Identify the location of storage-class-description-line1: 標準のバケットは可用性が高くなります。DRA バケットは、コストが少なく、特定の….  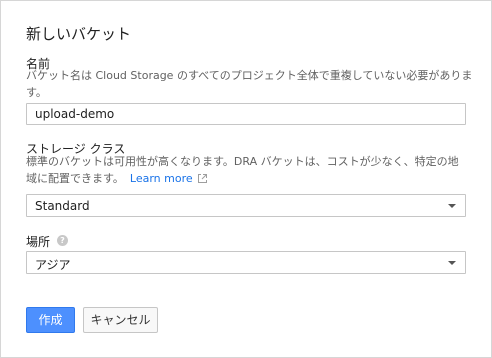
(242, 161).